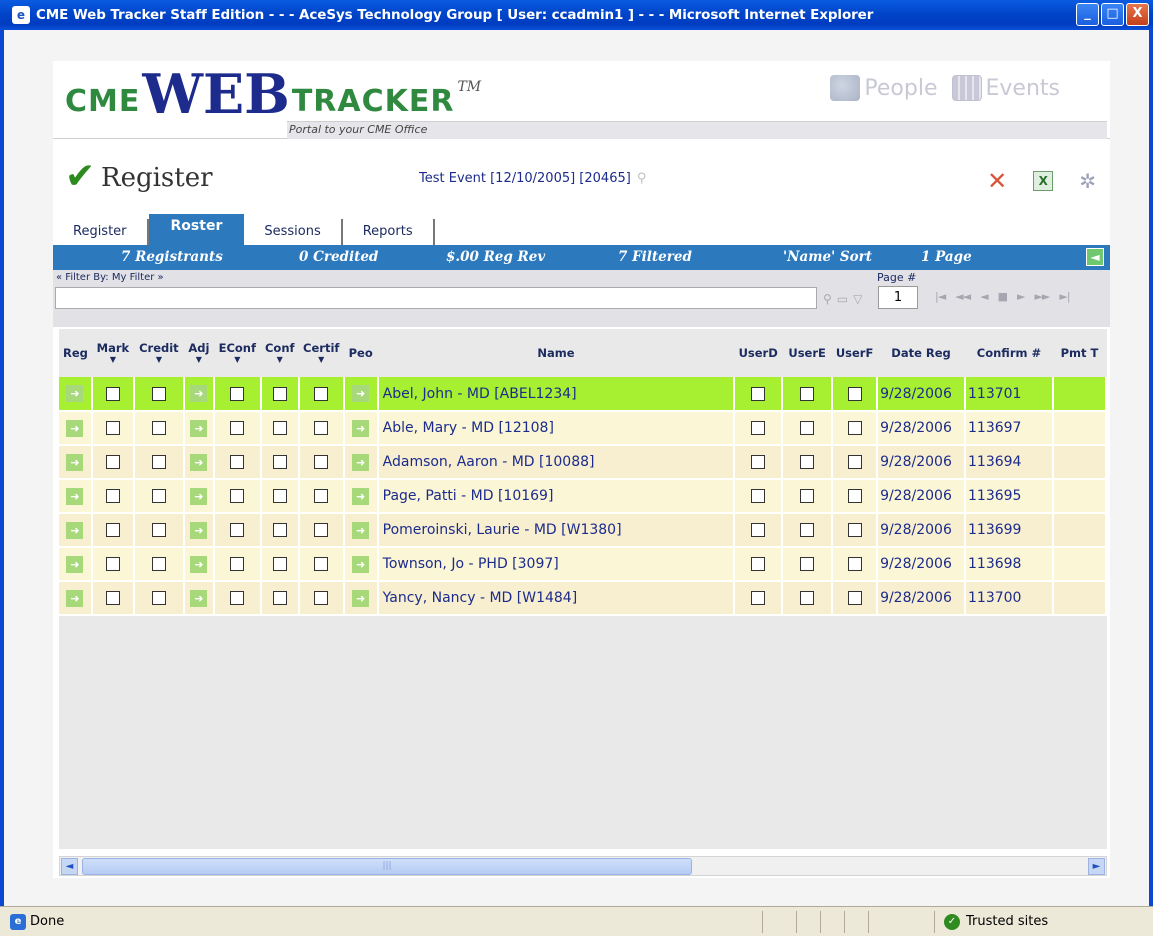 The height and width of the screenshot is (936, 1153). Describe the element at coordinates (556, 428) in the screenshot. I see `registrant-name: Able, Mary - MD [12108]` at that location.